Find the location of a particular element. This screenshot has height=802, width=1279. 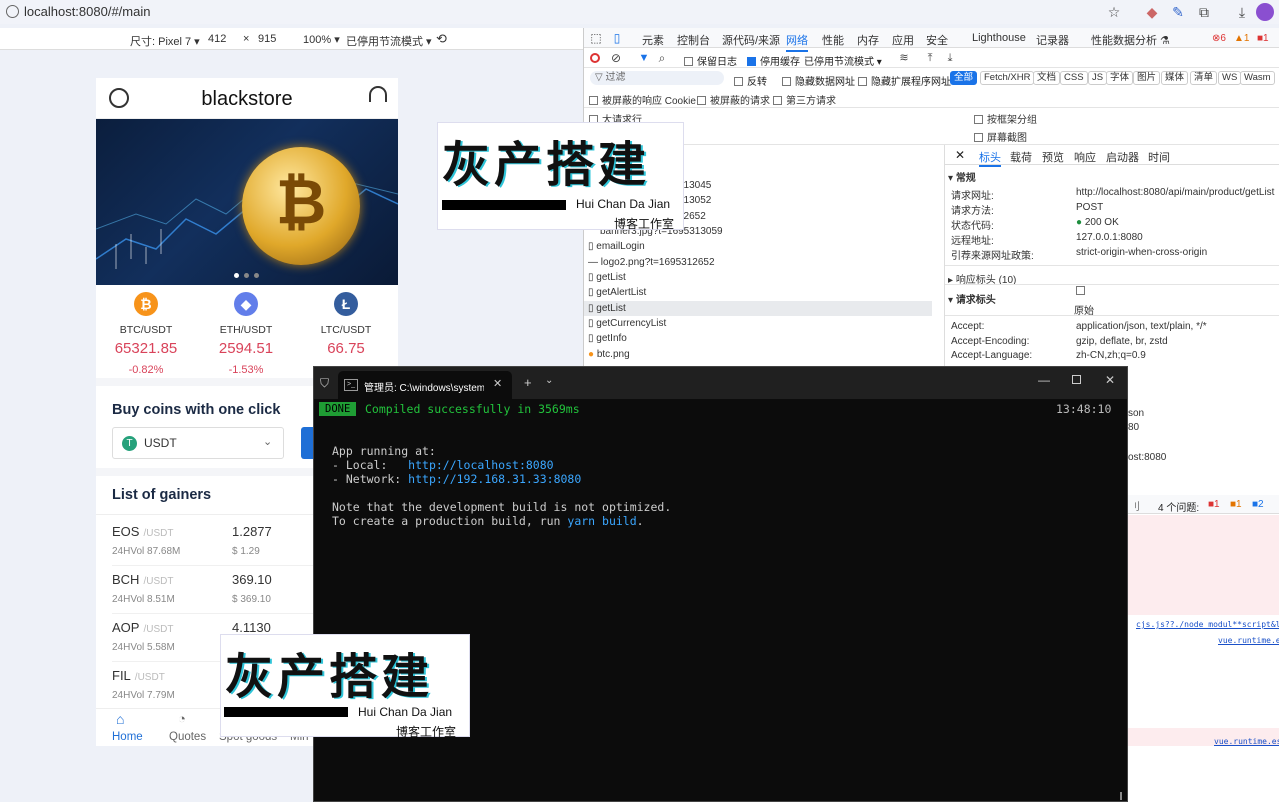

close-tab-icon: ✕ is located at coordinates (497, 383).